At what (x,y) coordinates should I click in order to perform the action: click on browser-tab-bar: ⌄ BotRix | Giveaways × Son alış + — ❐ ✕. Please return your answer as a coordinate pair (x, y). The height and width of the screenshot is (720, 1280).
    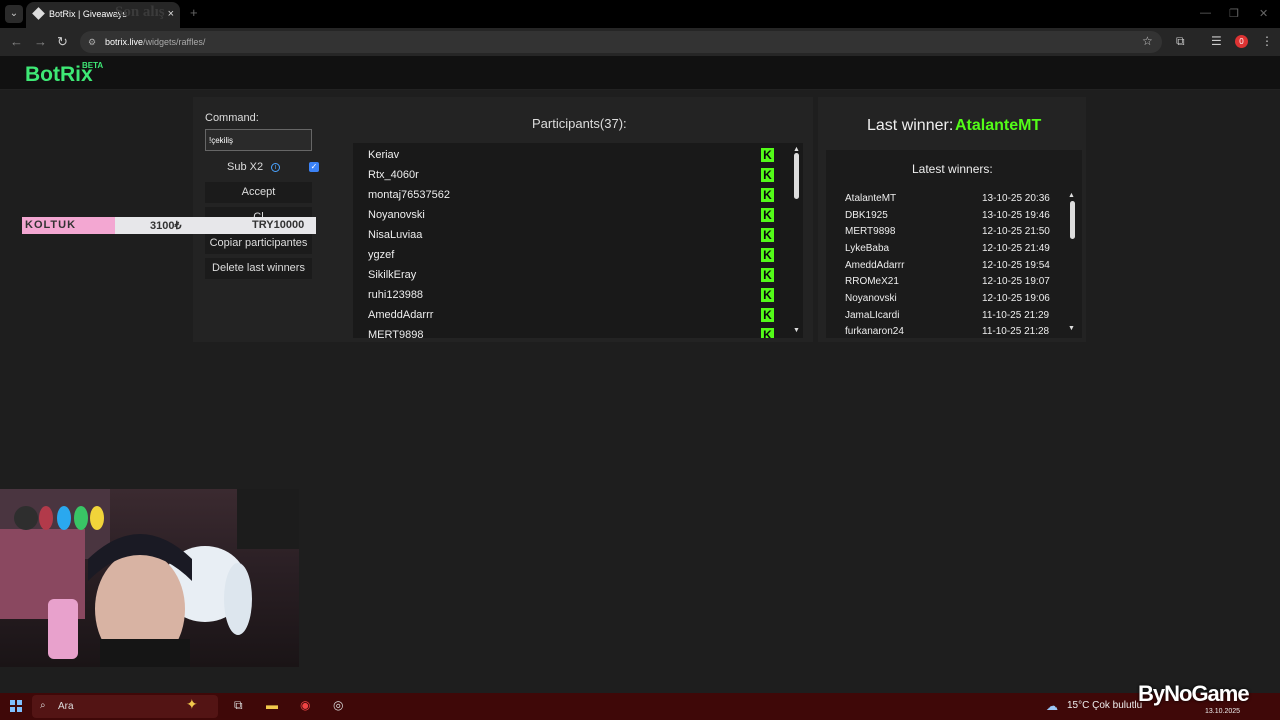
    Looking at the image, I should click on (640, 14).